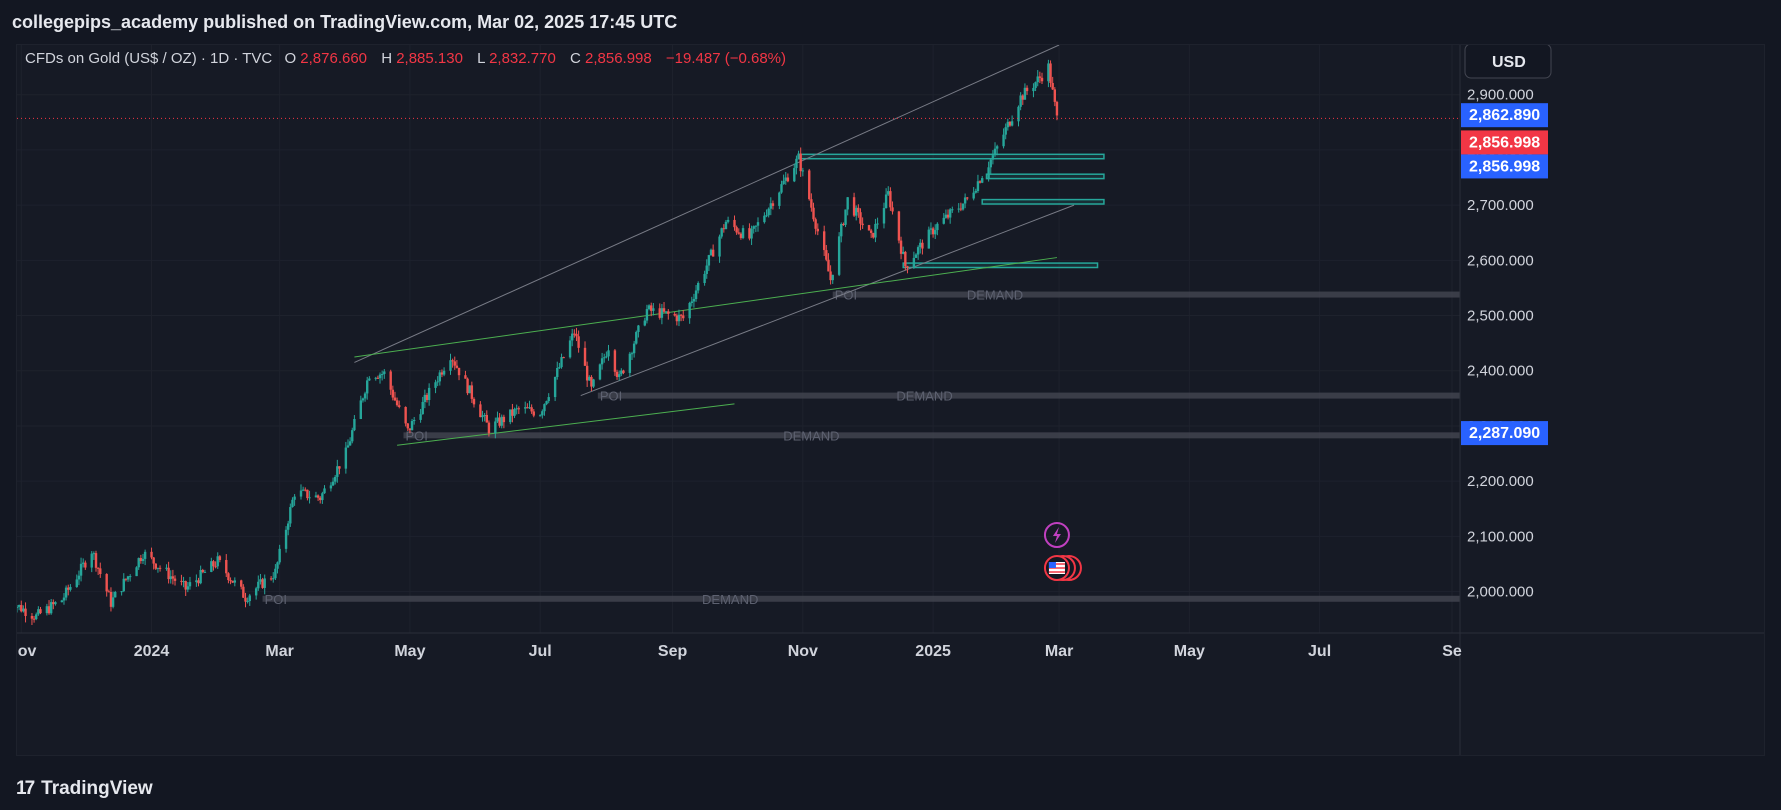 This screenshot has height=810, width=1781. What do you see at coordinates (409, 651) in the screenshot?
I see `time-tick-label: May` at bounding box center [409, 651].